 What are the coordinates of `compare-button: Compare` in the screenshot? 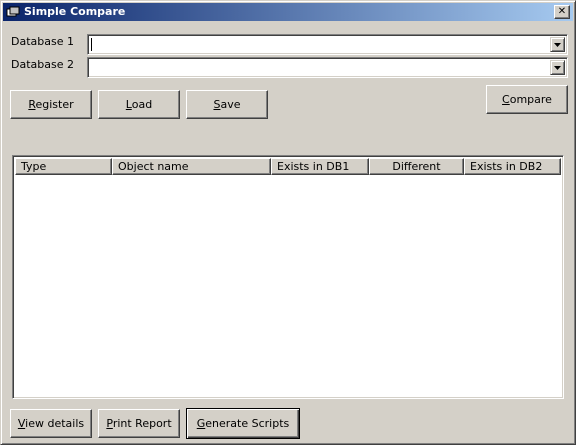 It's located at (527, 99).